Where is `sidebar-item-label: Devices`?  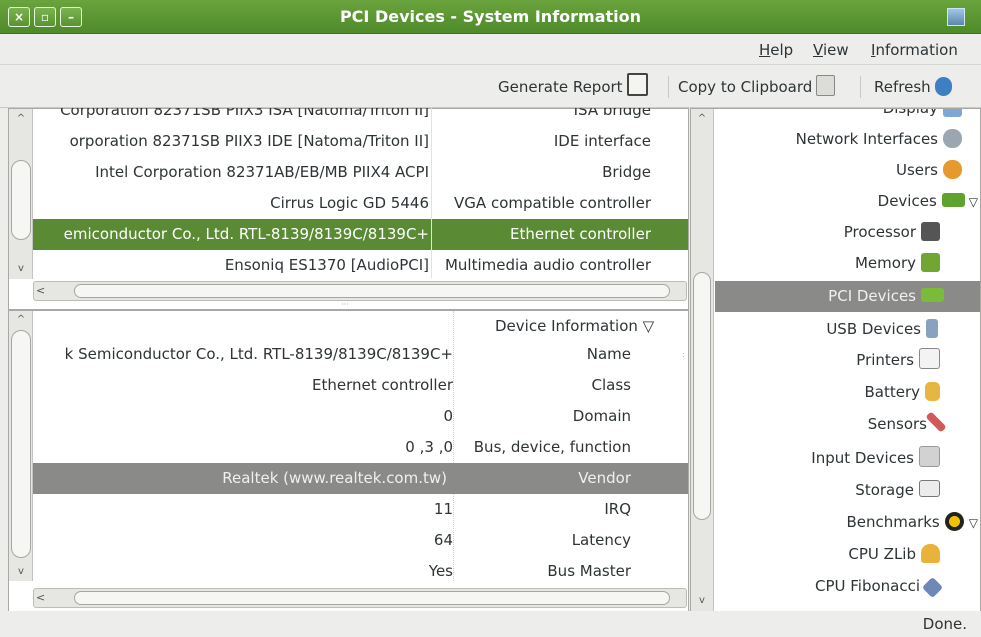 sidebar-item-label: Devices is located at coordinates (907, 201).